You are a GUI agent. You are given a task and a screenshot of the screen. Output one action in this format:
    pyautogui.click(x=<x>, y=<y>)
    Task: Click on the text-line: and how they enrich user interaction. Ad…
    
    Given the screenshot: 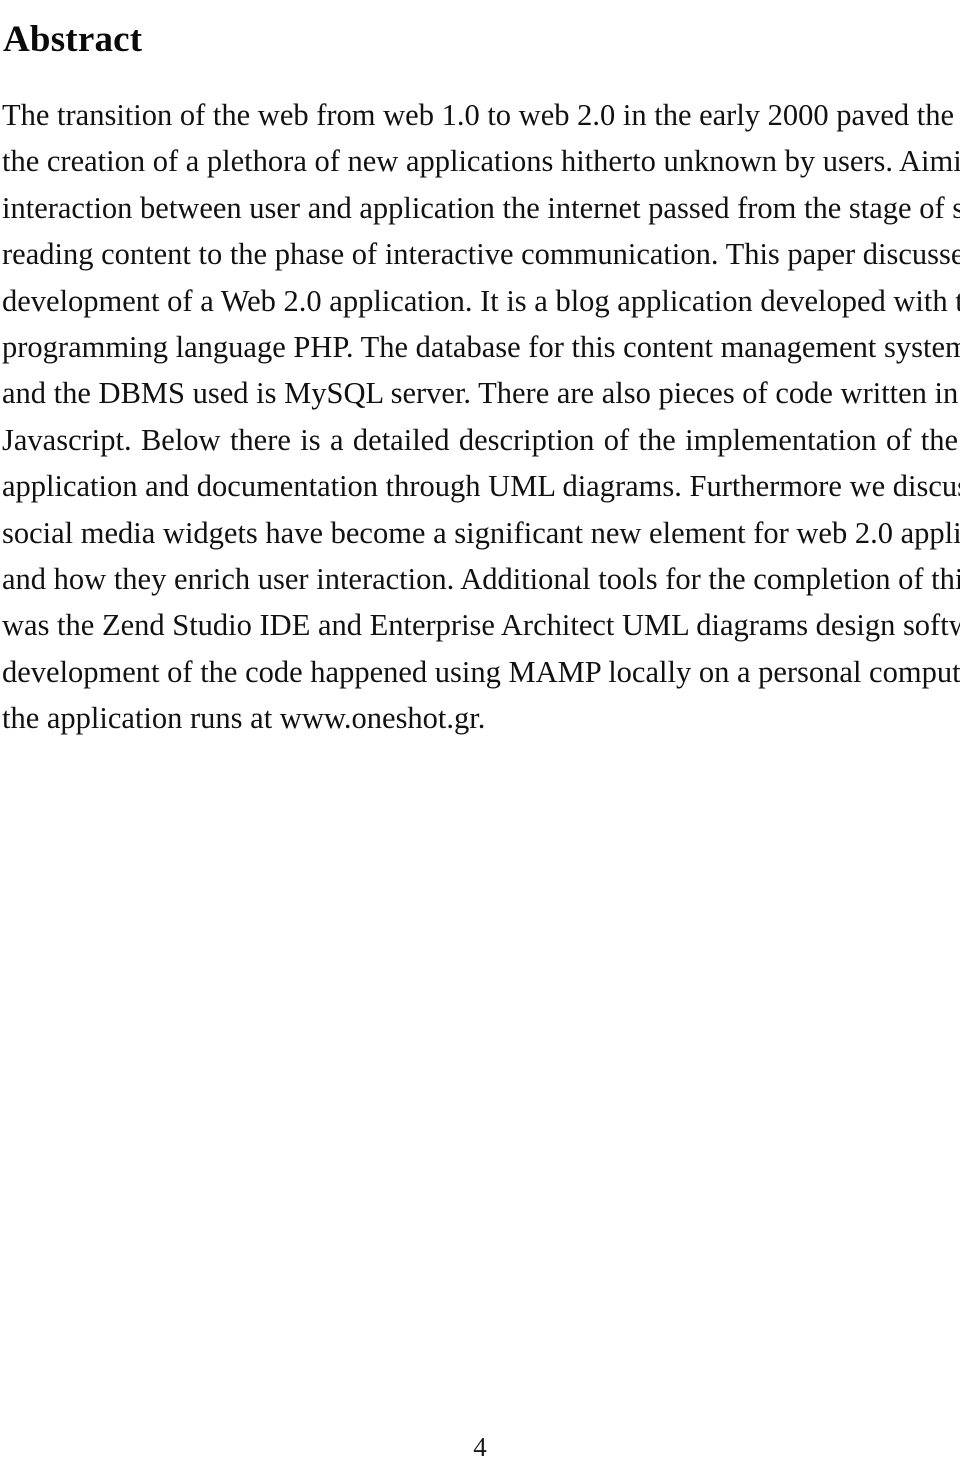 What is the action you would take?
    pyautogui.click(x=481, y=578)
    